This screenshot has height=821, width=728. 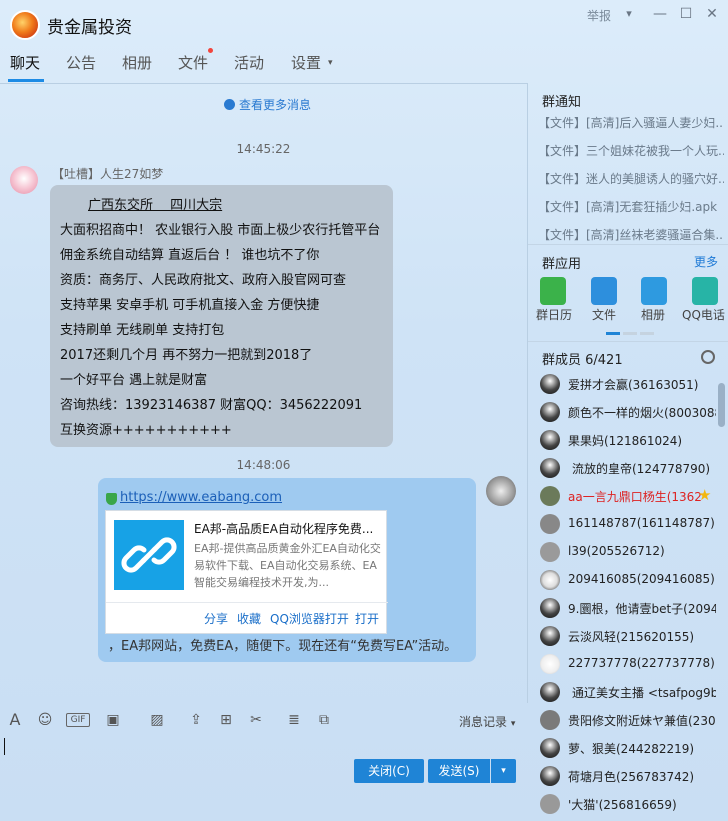 What do you see at coordinates (631, 206) in the screenshot?
I see `notice-item: 【文件】[高清]无套狂插少妇.apk` at bounding box center [631, 206].